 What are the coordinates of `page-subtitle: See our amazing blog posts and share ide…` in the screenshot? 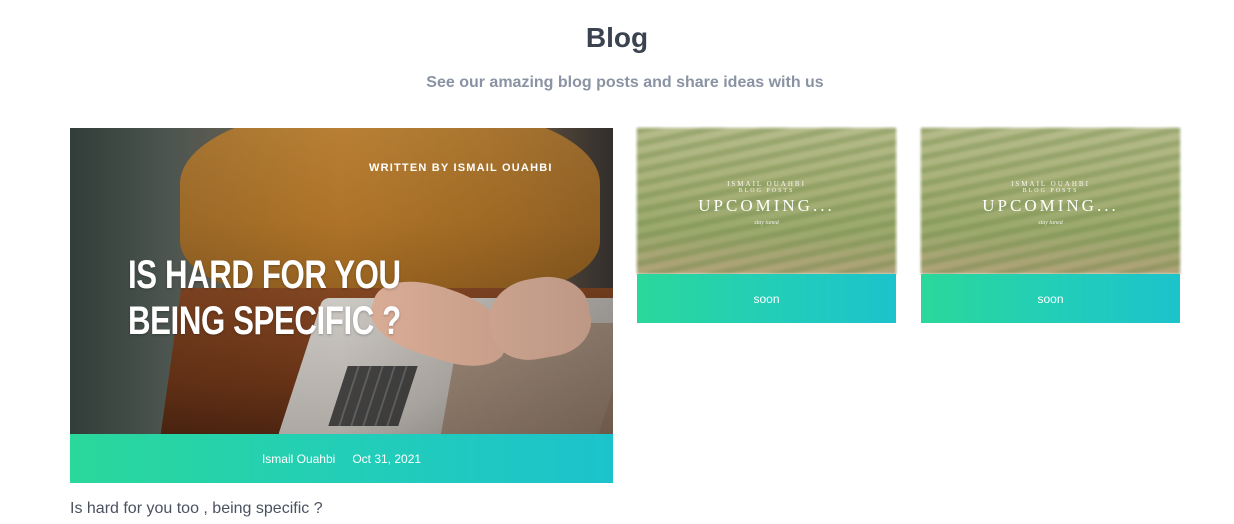 It's located at (625, 82).